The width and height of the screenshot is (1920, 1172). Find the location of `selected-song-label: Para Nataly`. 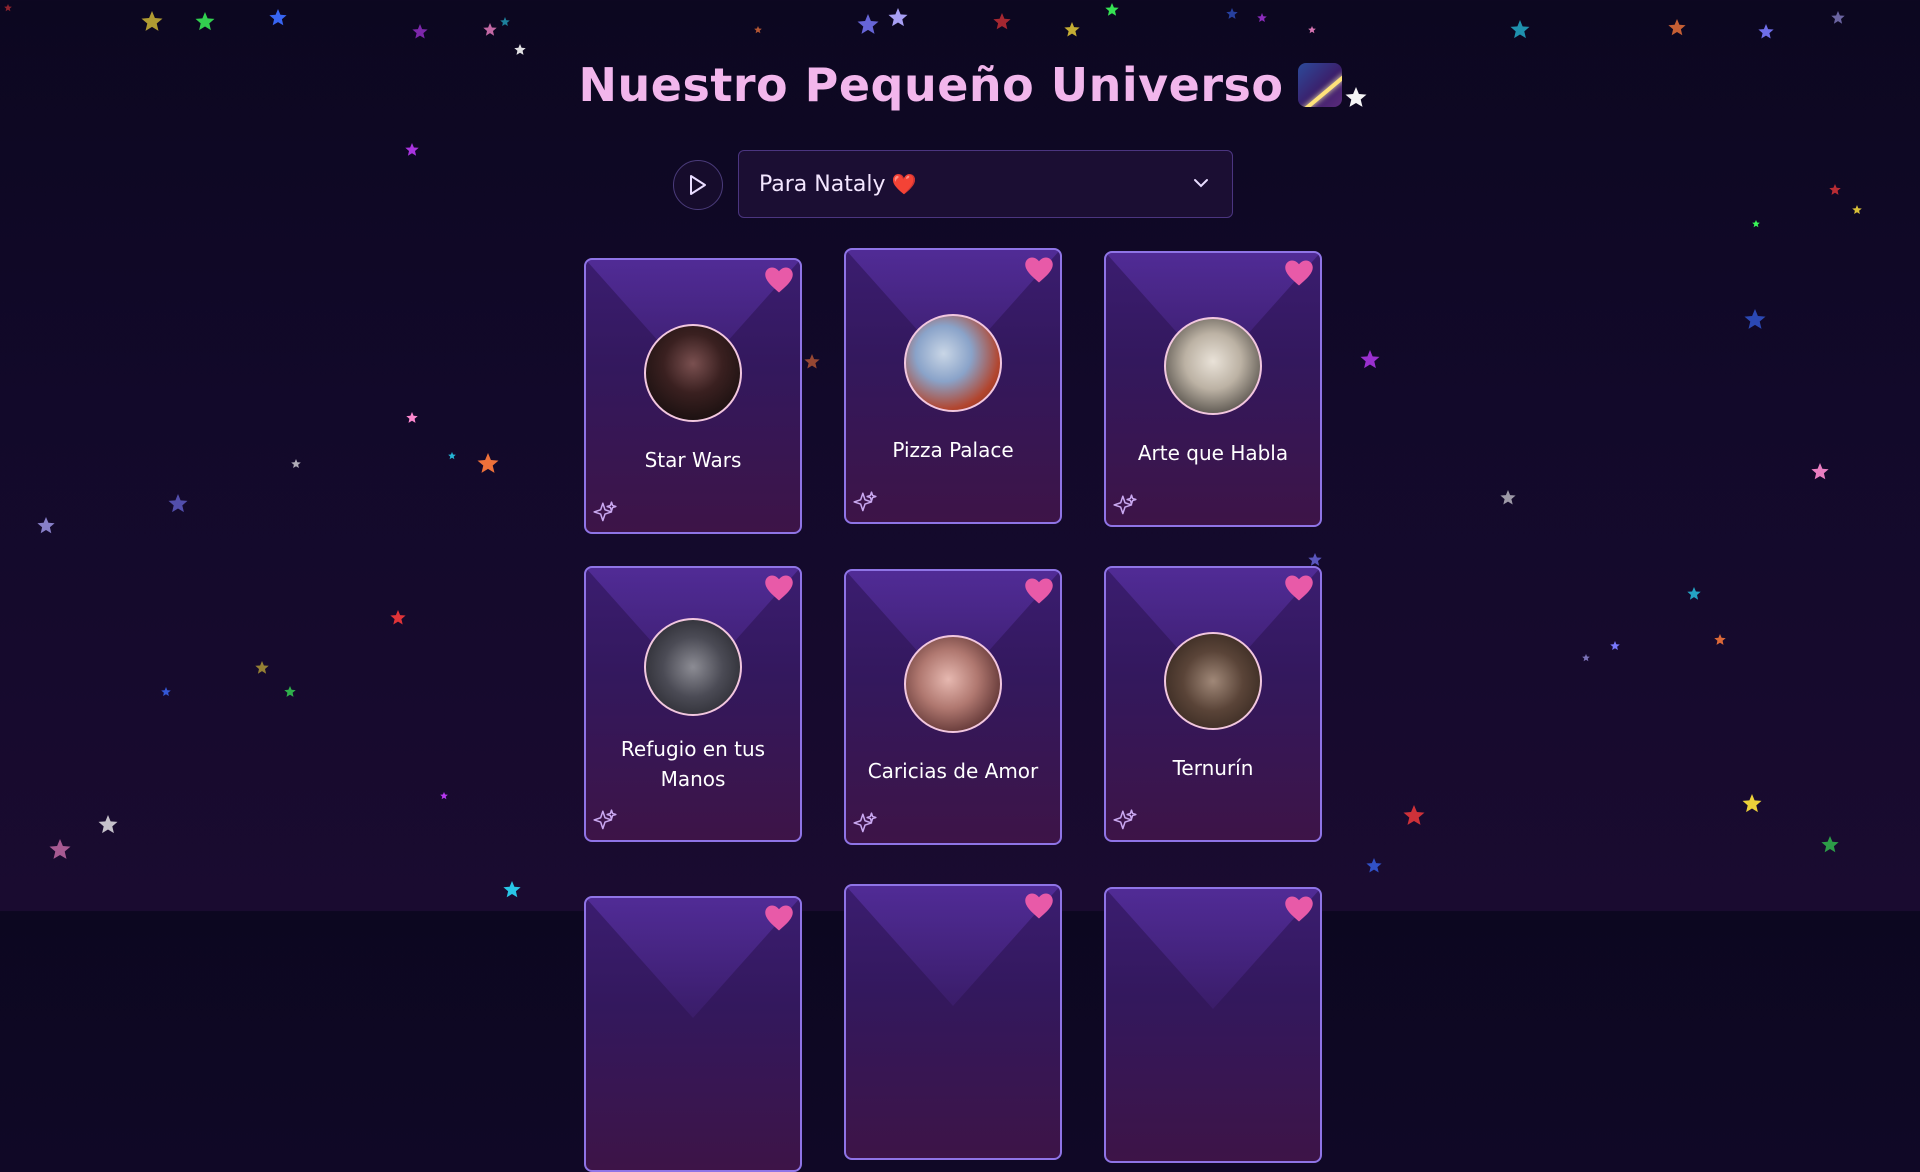

selected-song-label: Para Nataly is located at coordinates (822, 184).